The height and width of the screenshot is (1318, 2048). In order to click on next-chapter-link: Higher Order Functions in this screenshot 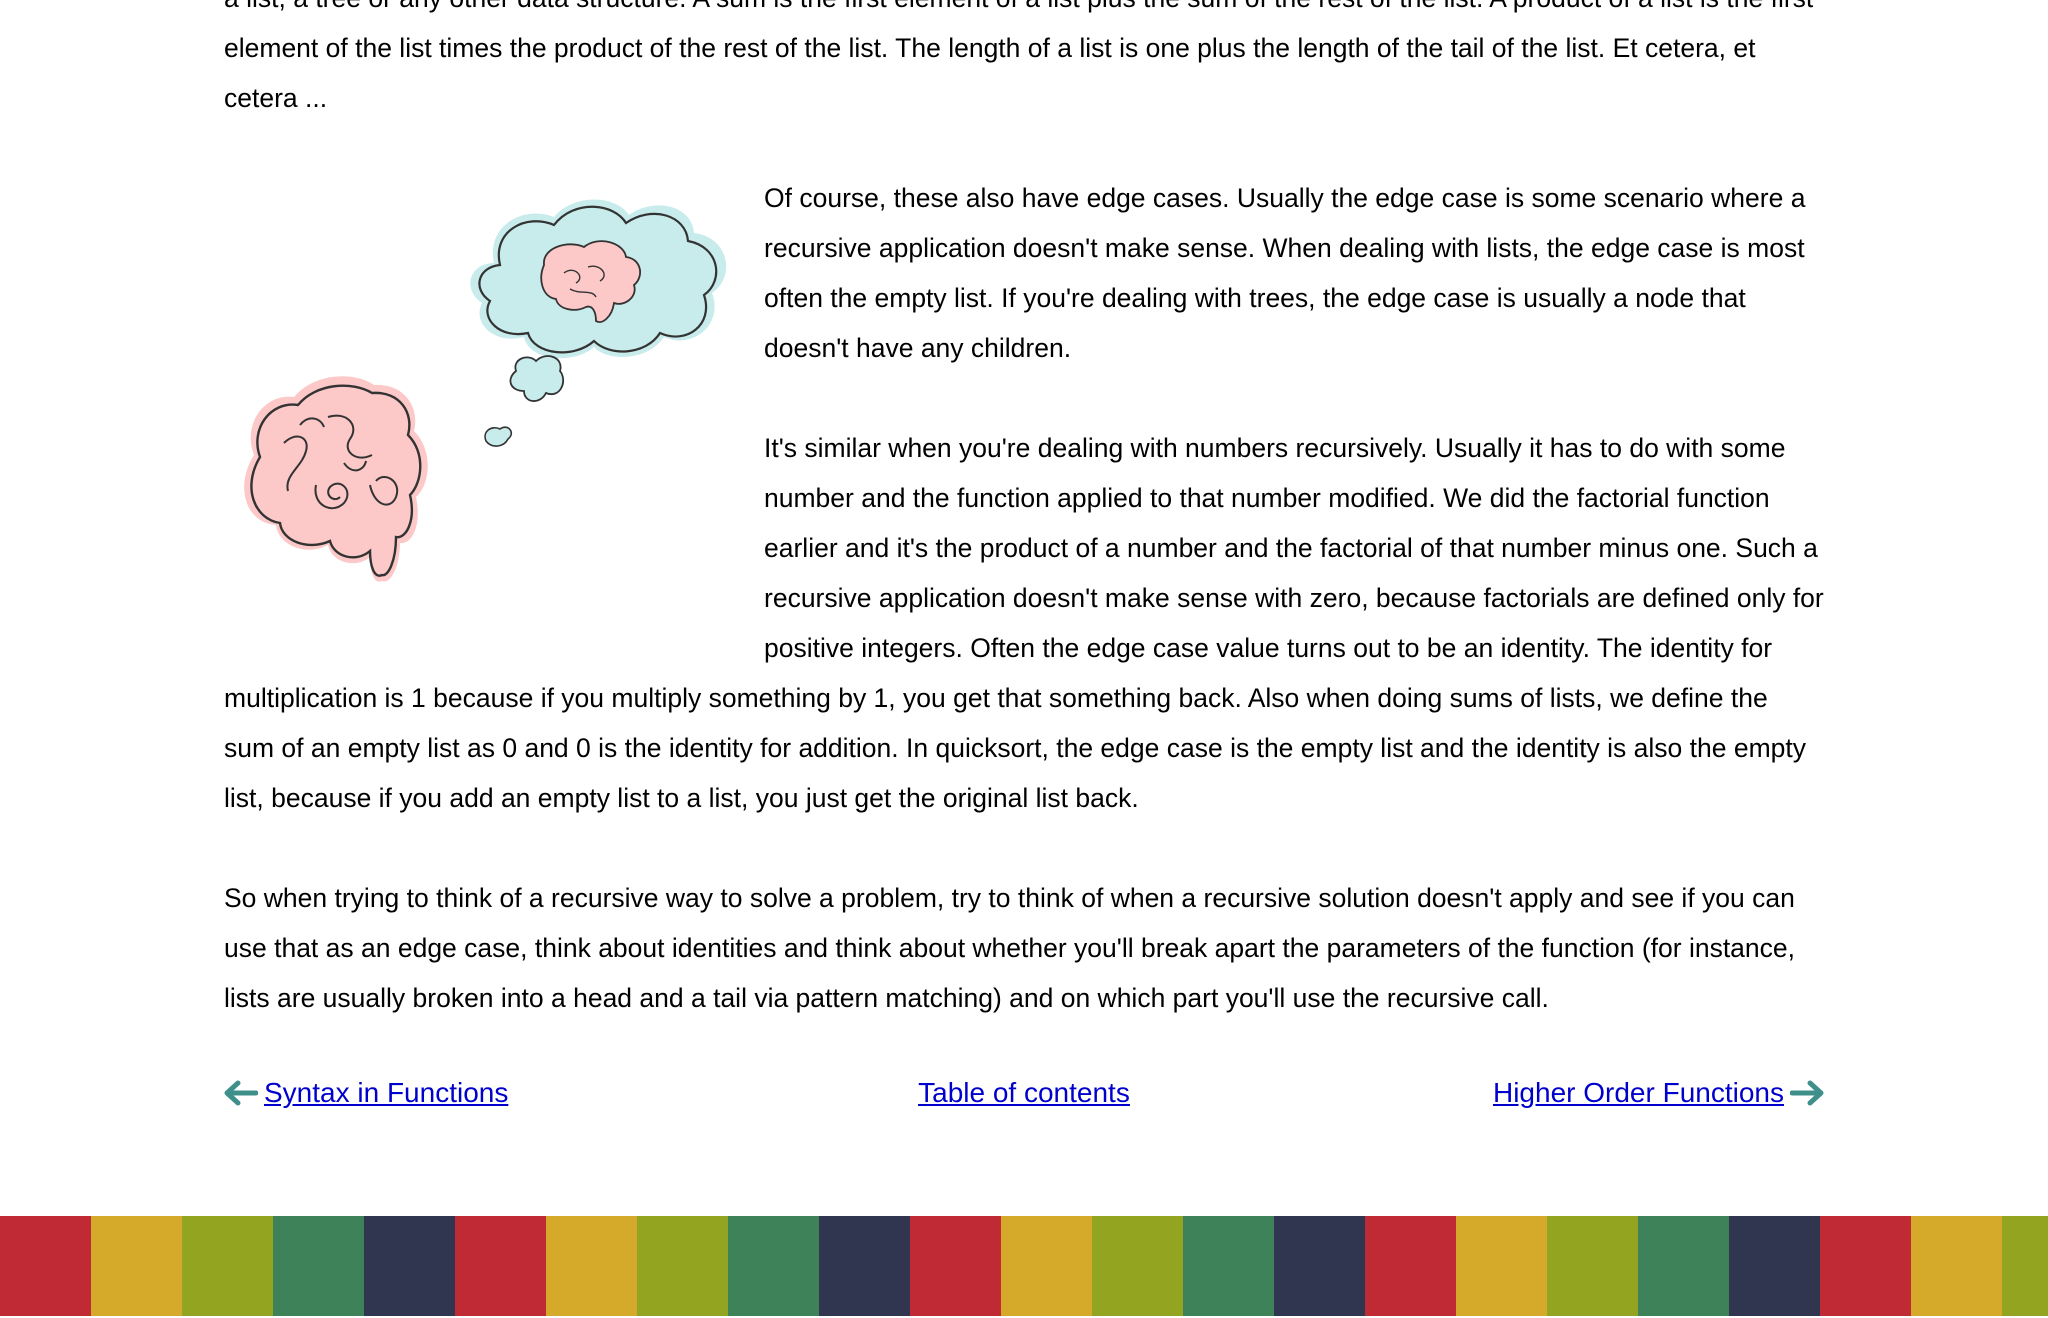, I will do `click(1638, 1093)`.